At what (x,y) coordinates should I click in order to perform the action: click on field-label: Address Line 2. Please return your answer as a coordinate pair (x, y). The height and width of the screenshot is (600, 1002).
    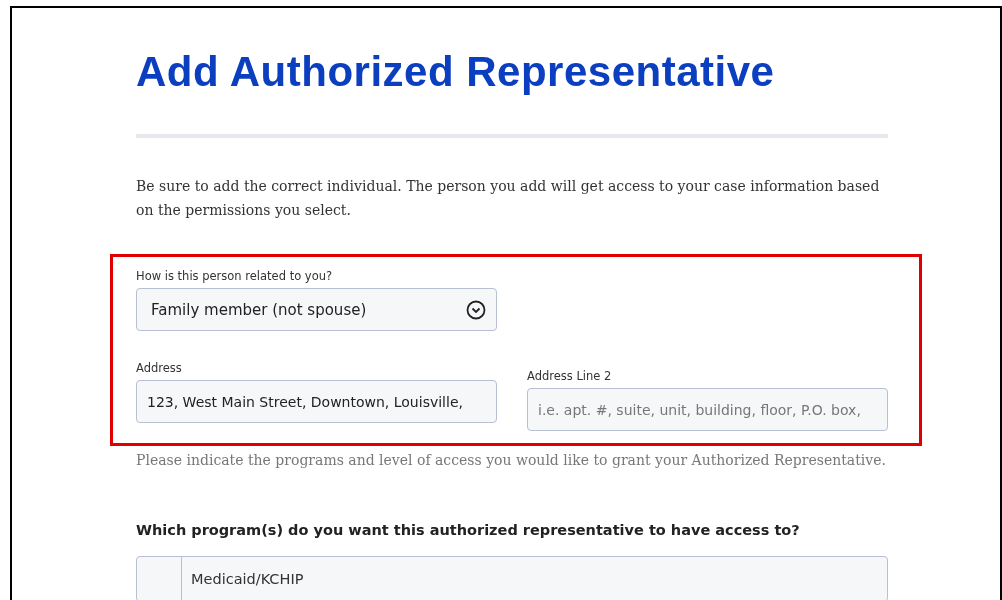
    Looking at the image, I should click on (569, 376).